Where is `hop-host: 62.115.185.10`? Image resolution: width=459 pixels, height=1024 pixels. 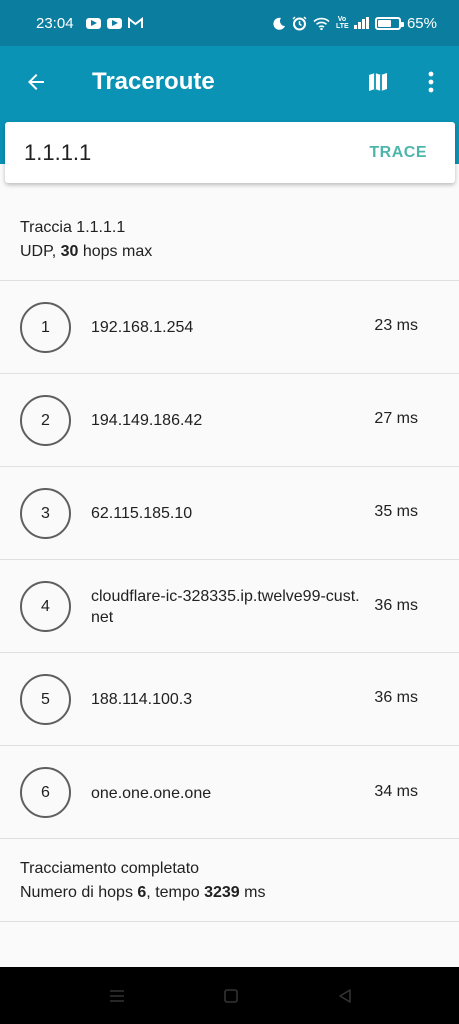 hop-host: 62.115.185.10 is located at coordinates (142, 513).